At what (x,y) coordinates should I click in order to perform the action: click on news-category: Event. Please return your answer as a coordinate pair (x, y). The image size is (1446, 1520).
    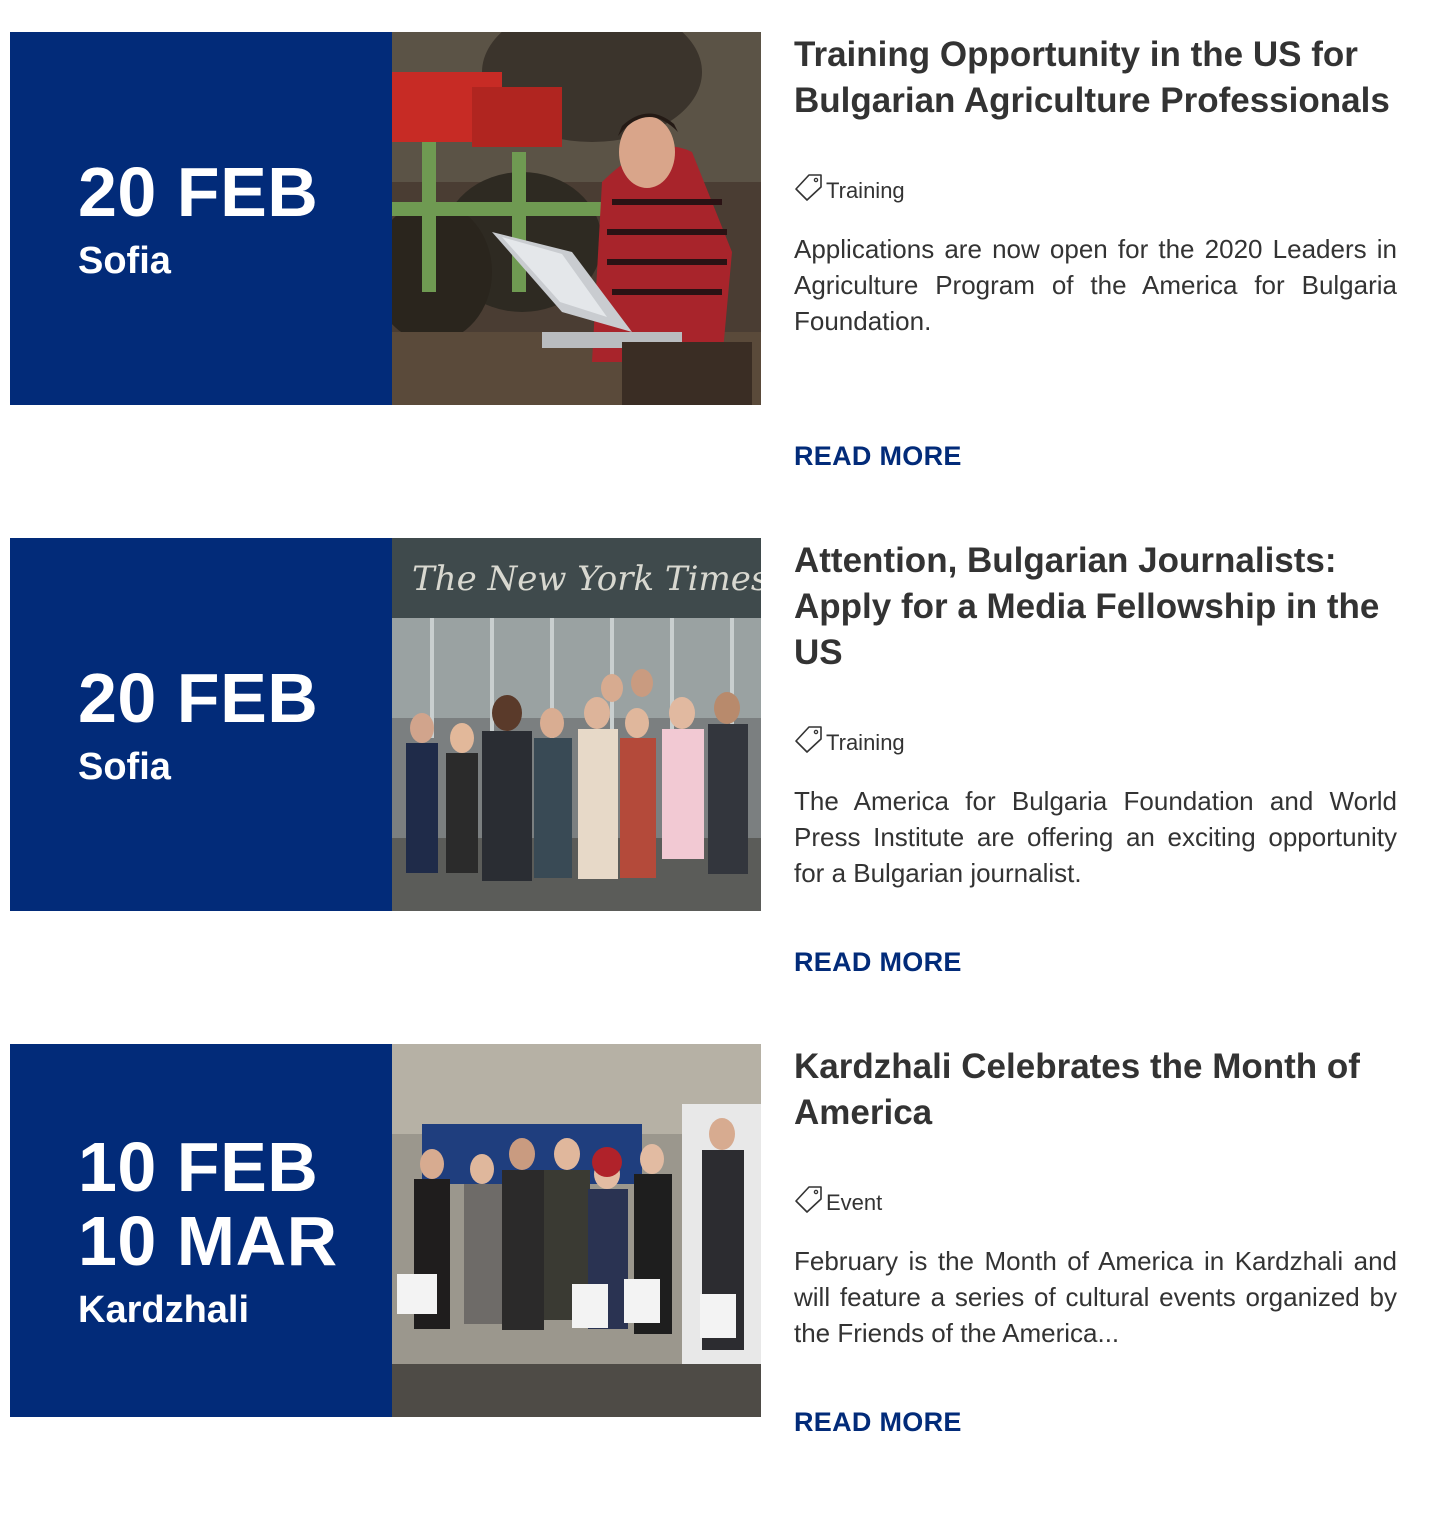
    Looking at the image, I should click on (1095, 1202).